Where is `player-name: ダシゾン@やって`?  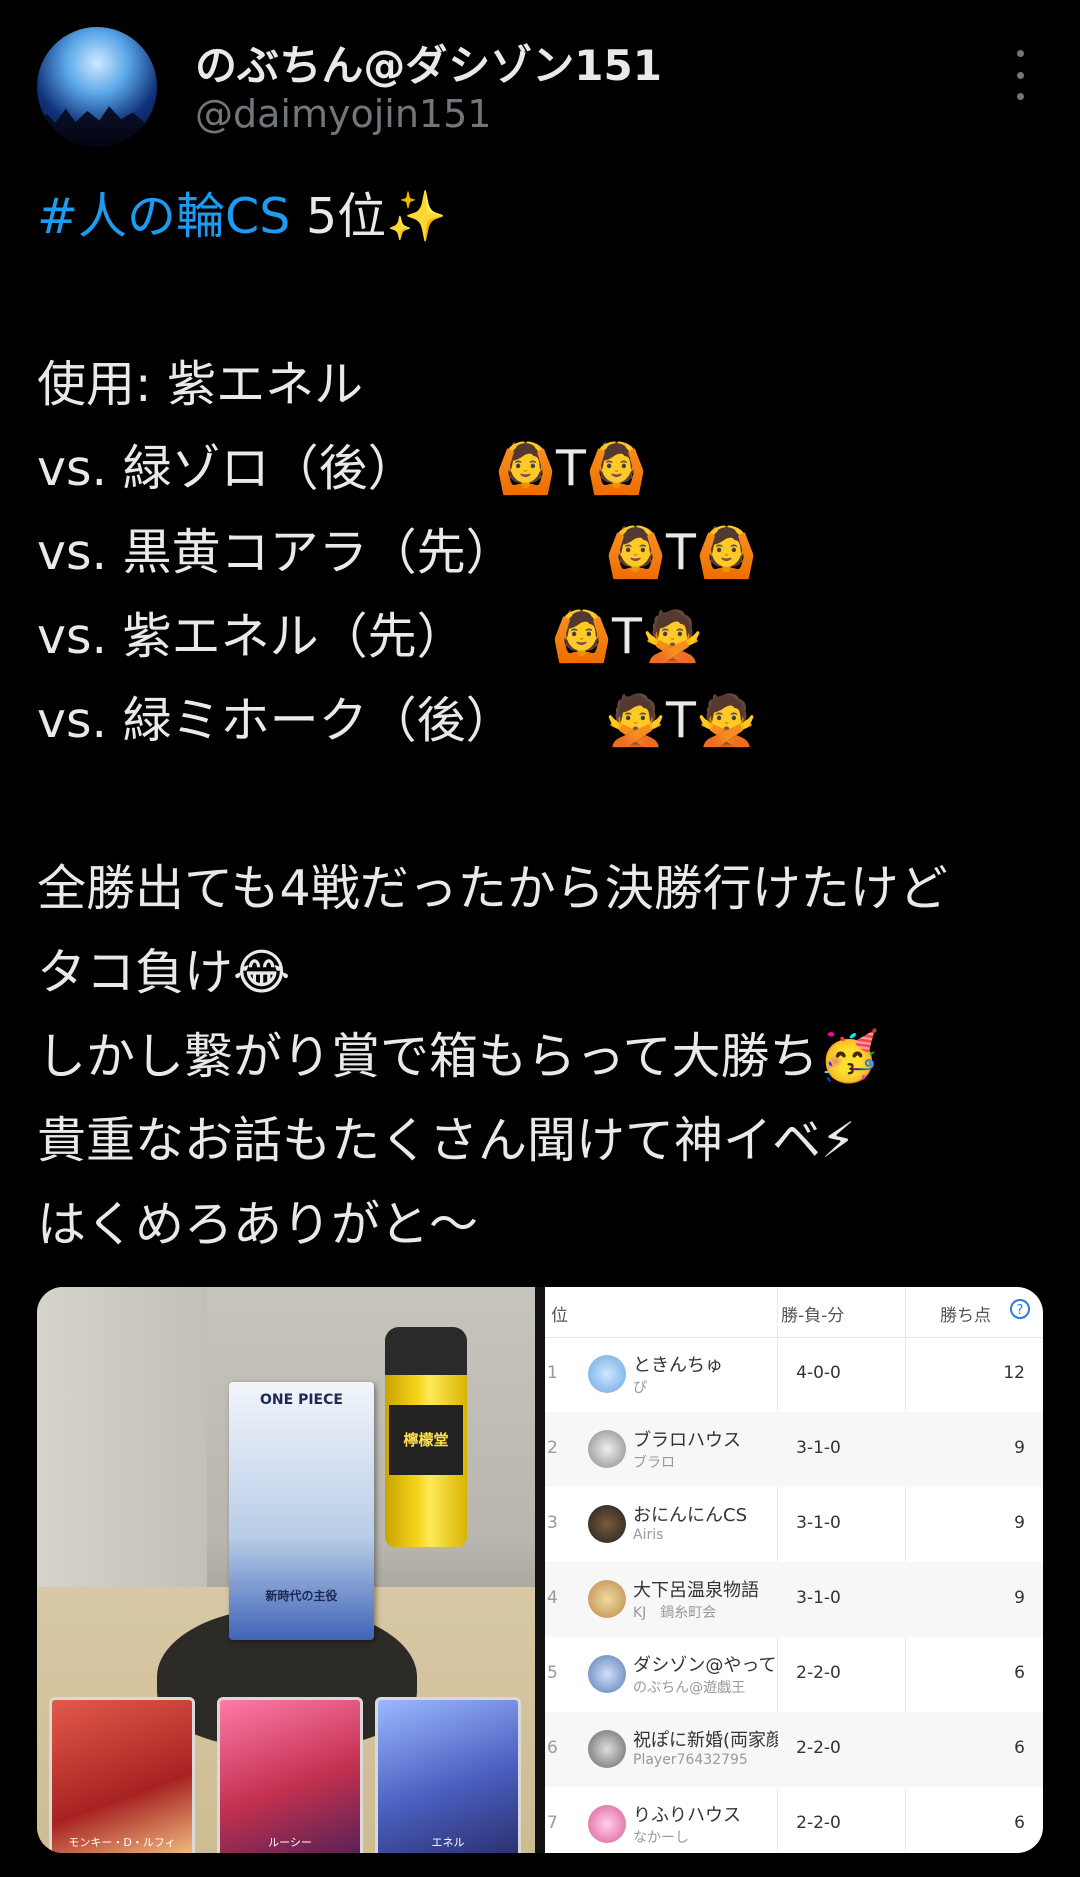
player-name: ダシゾン@やって is located at coordinates (705, 1665).